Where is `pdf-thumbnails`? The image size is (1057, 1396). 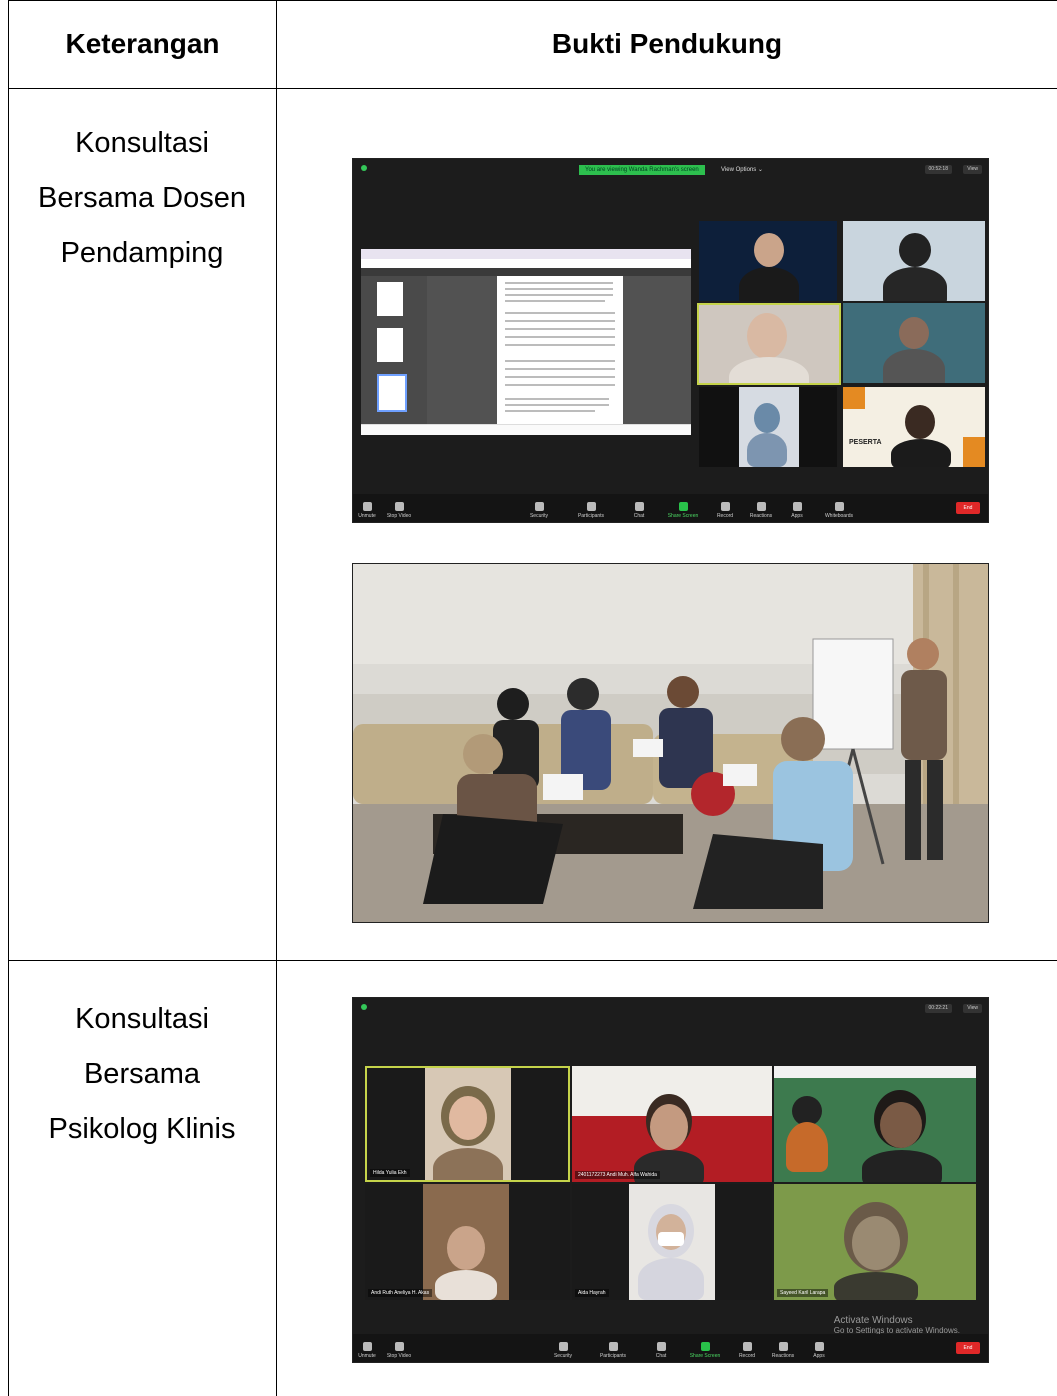 pdf-thumbnails is located at coordinates (394, 350).